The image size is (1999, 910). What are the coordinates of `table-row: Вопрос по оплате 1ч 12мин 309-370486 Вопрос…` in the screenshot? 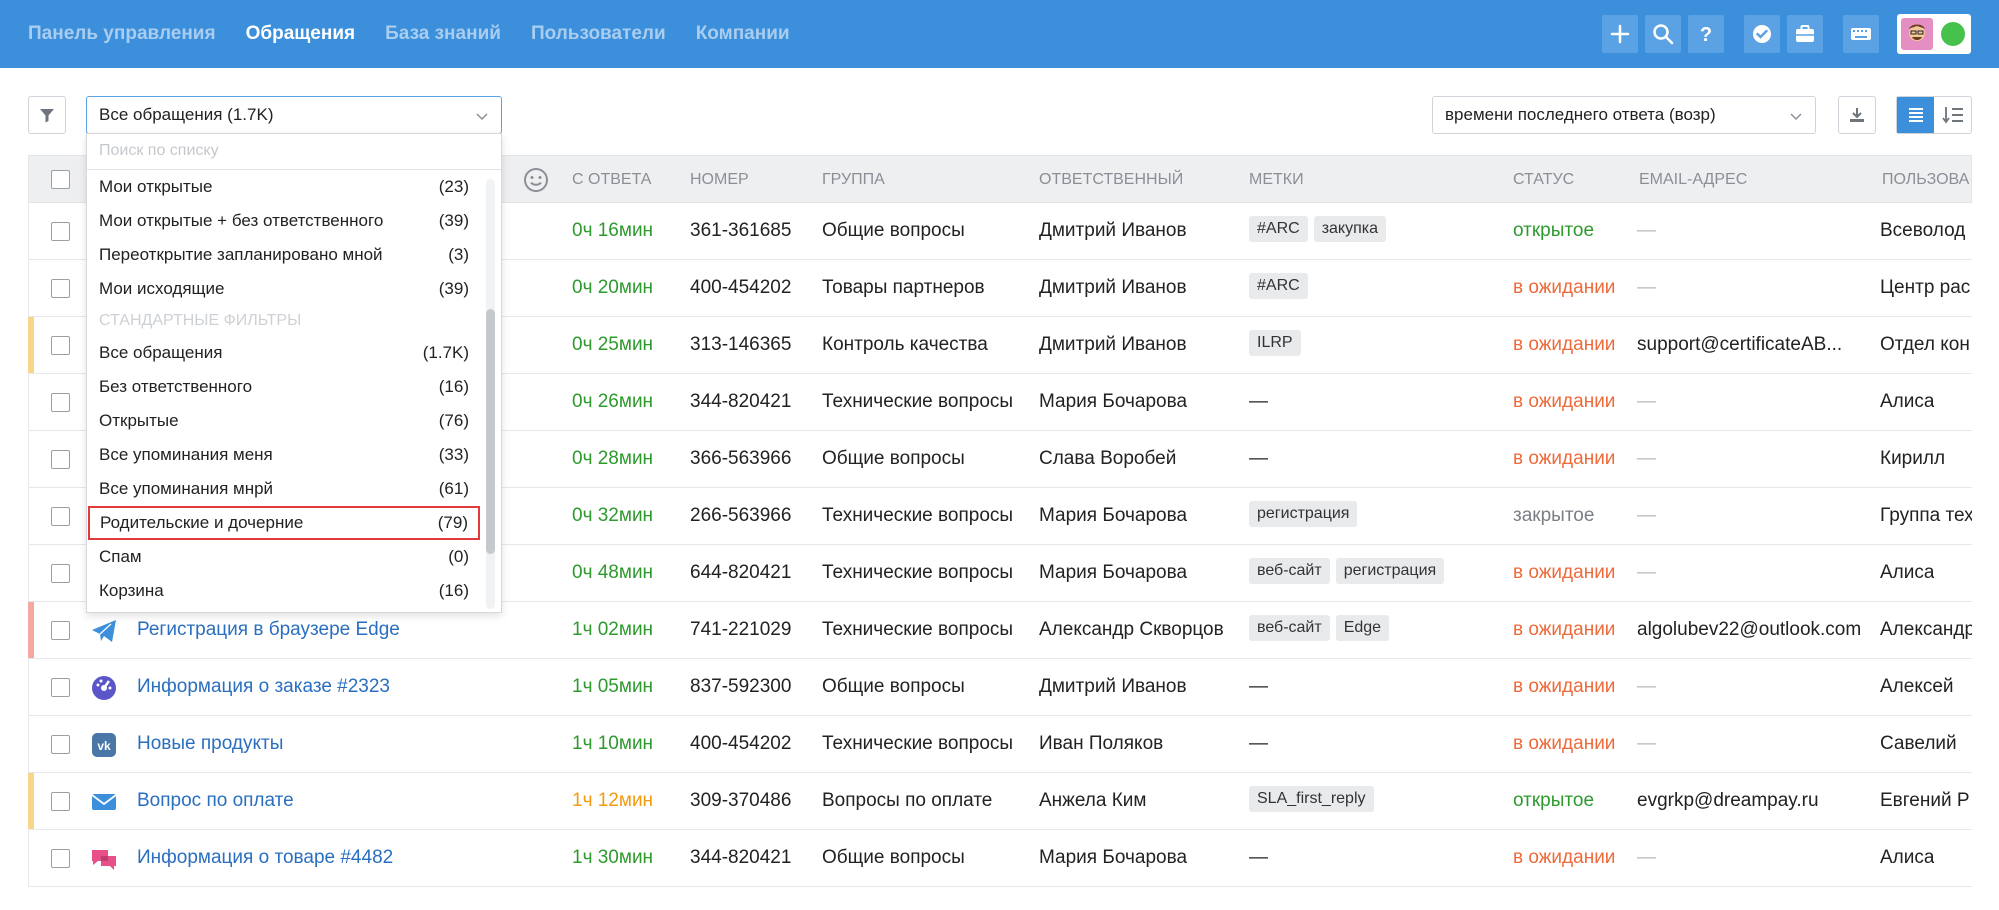 It's located at (1000, 801).